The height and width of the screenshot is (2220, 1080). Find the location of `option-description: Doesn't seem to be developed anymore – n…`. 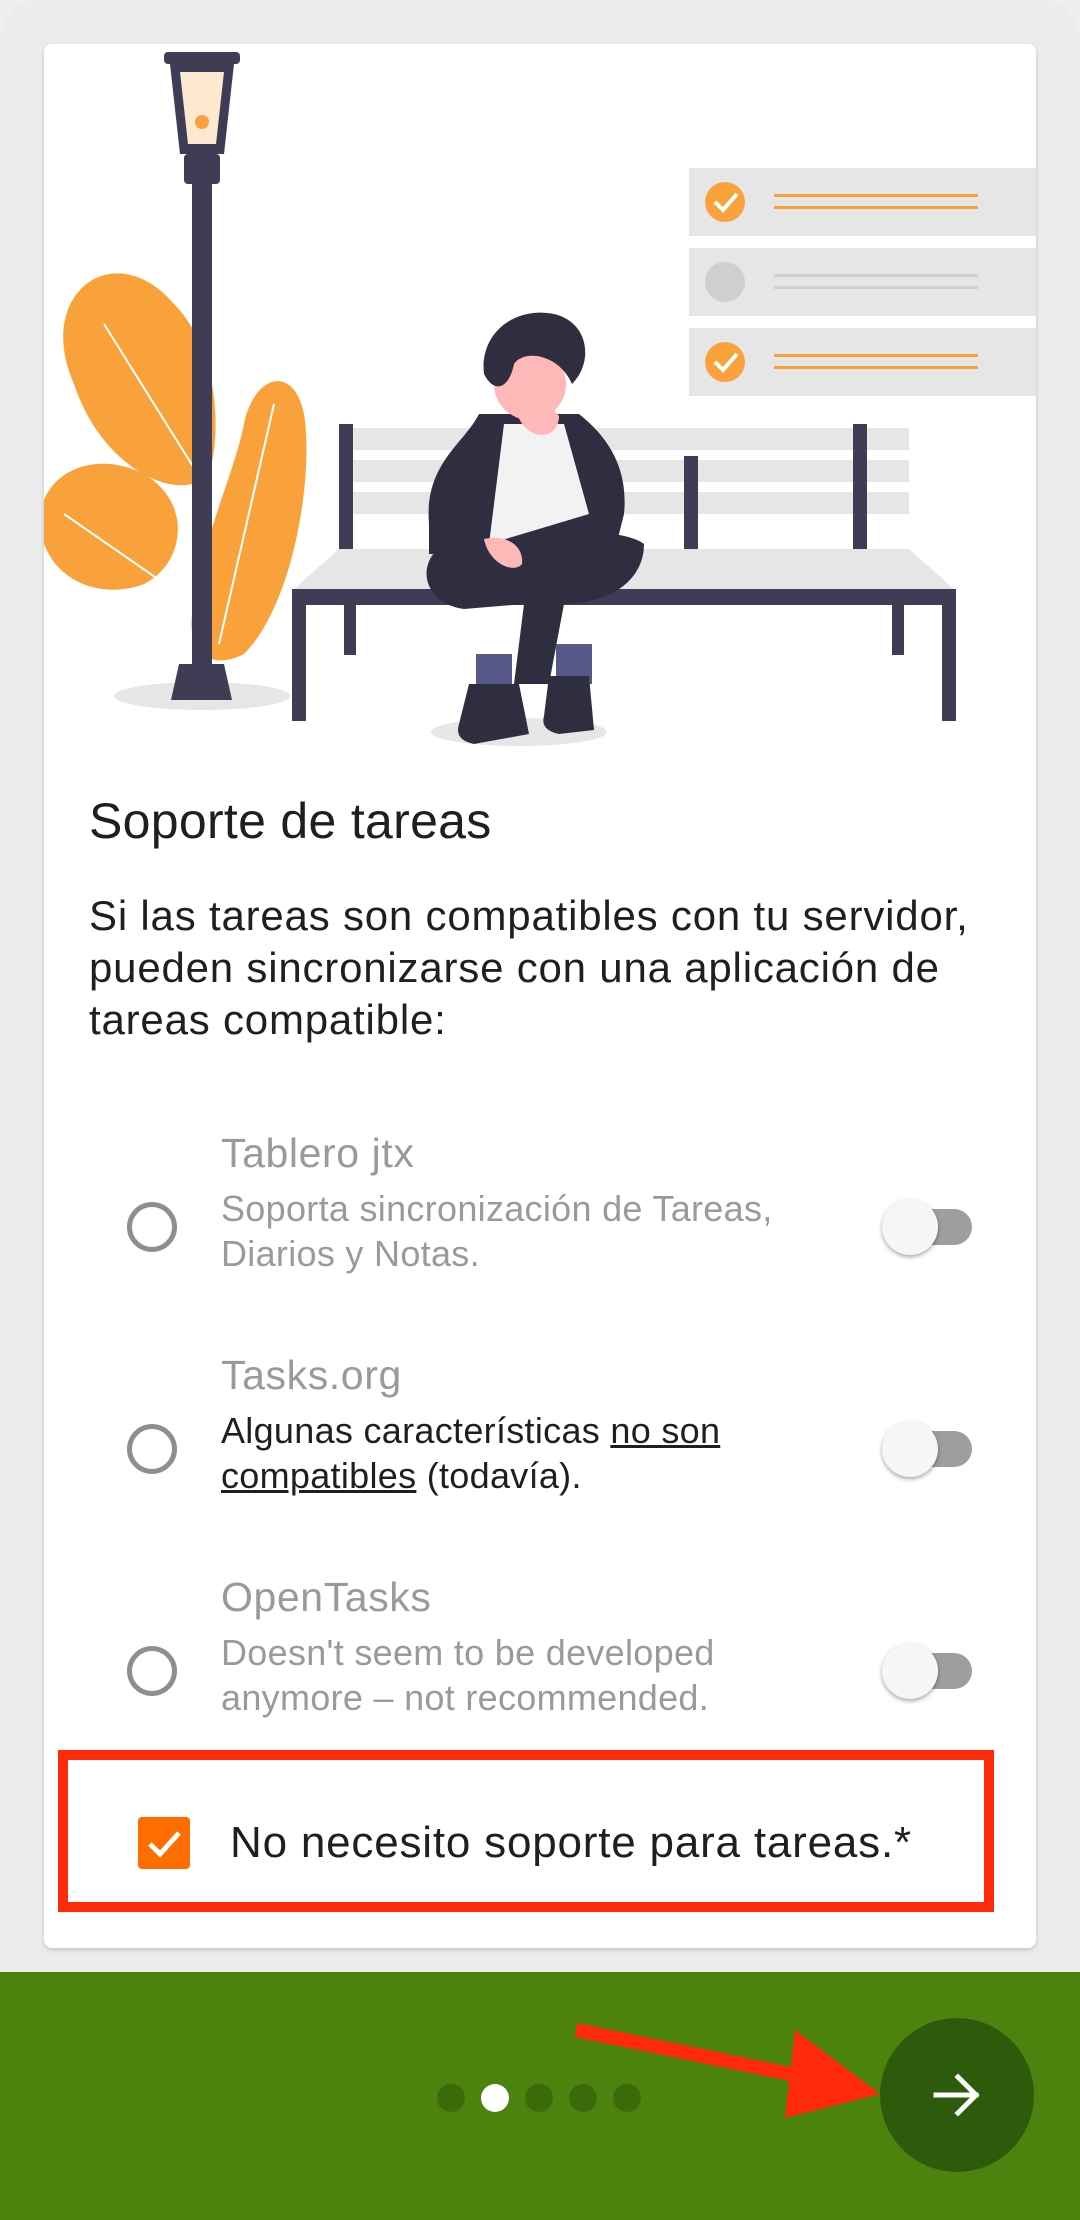

option-description: Doesn't seem to be developed anymore – n… is located at coordinates (468, 1675).